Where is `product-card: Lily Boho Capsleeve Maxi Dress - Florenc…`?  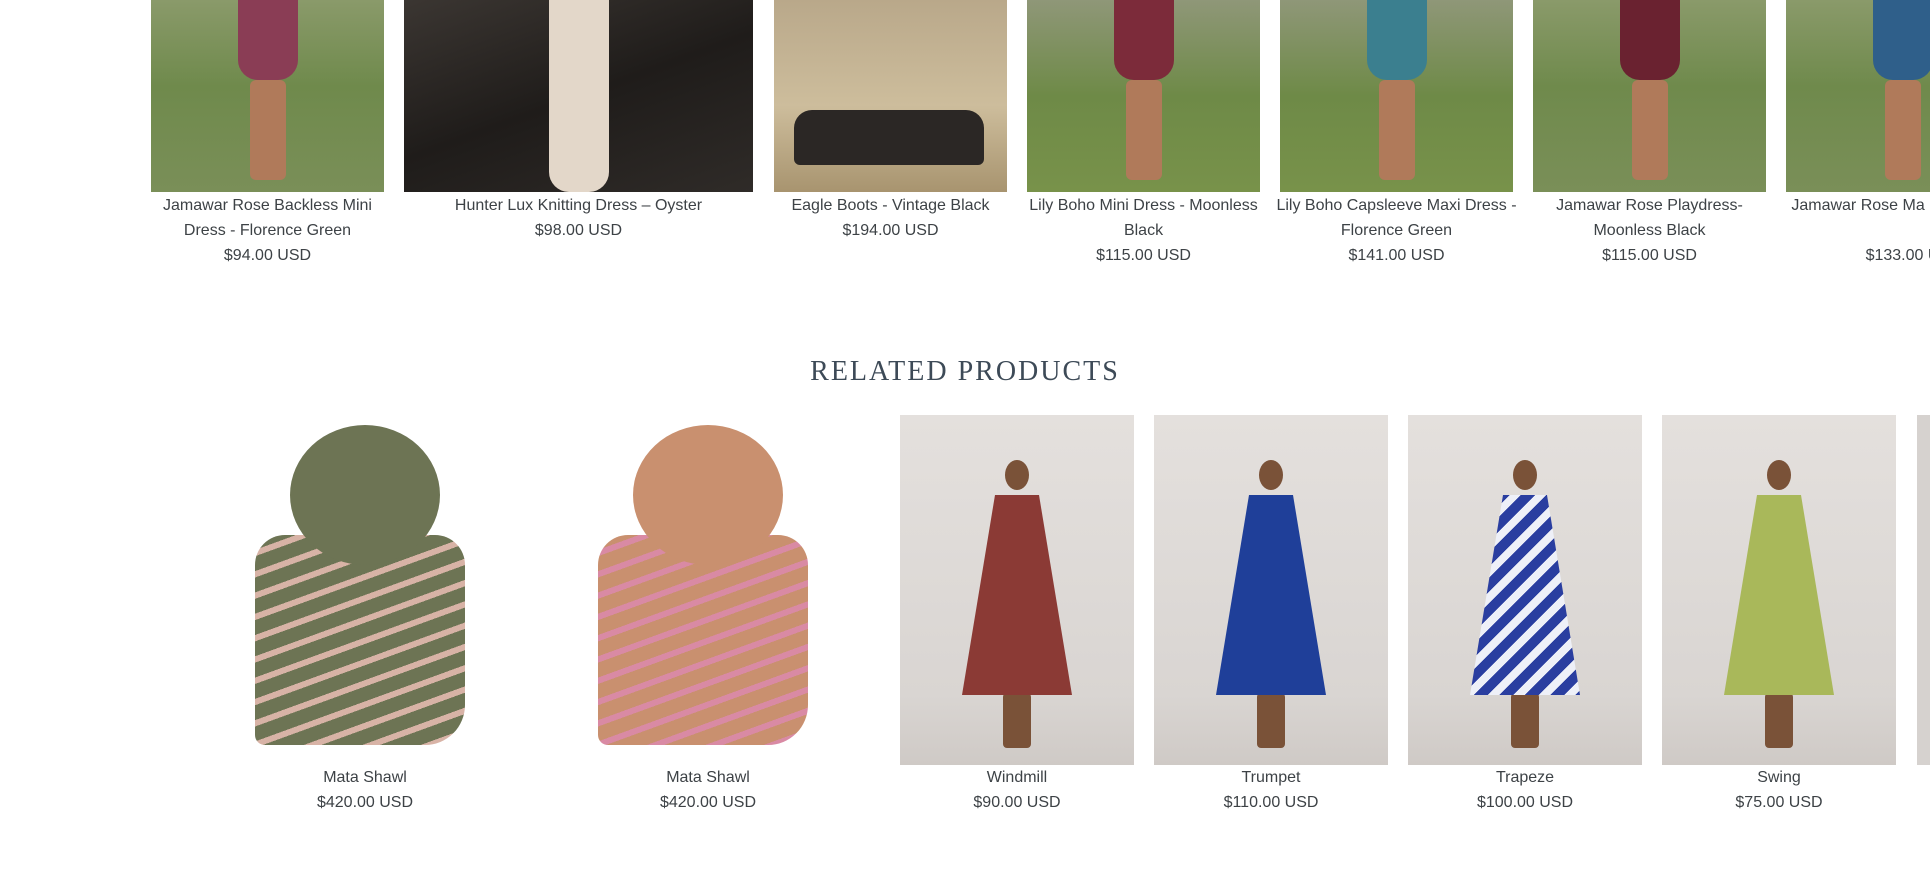 product-card: Lily Boho Capsleeve Maxi Dress - Florenc… is located at coordinates (1396, 135).